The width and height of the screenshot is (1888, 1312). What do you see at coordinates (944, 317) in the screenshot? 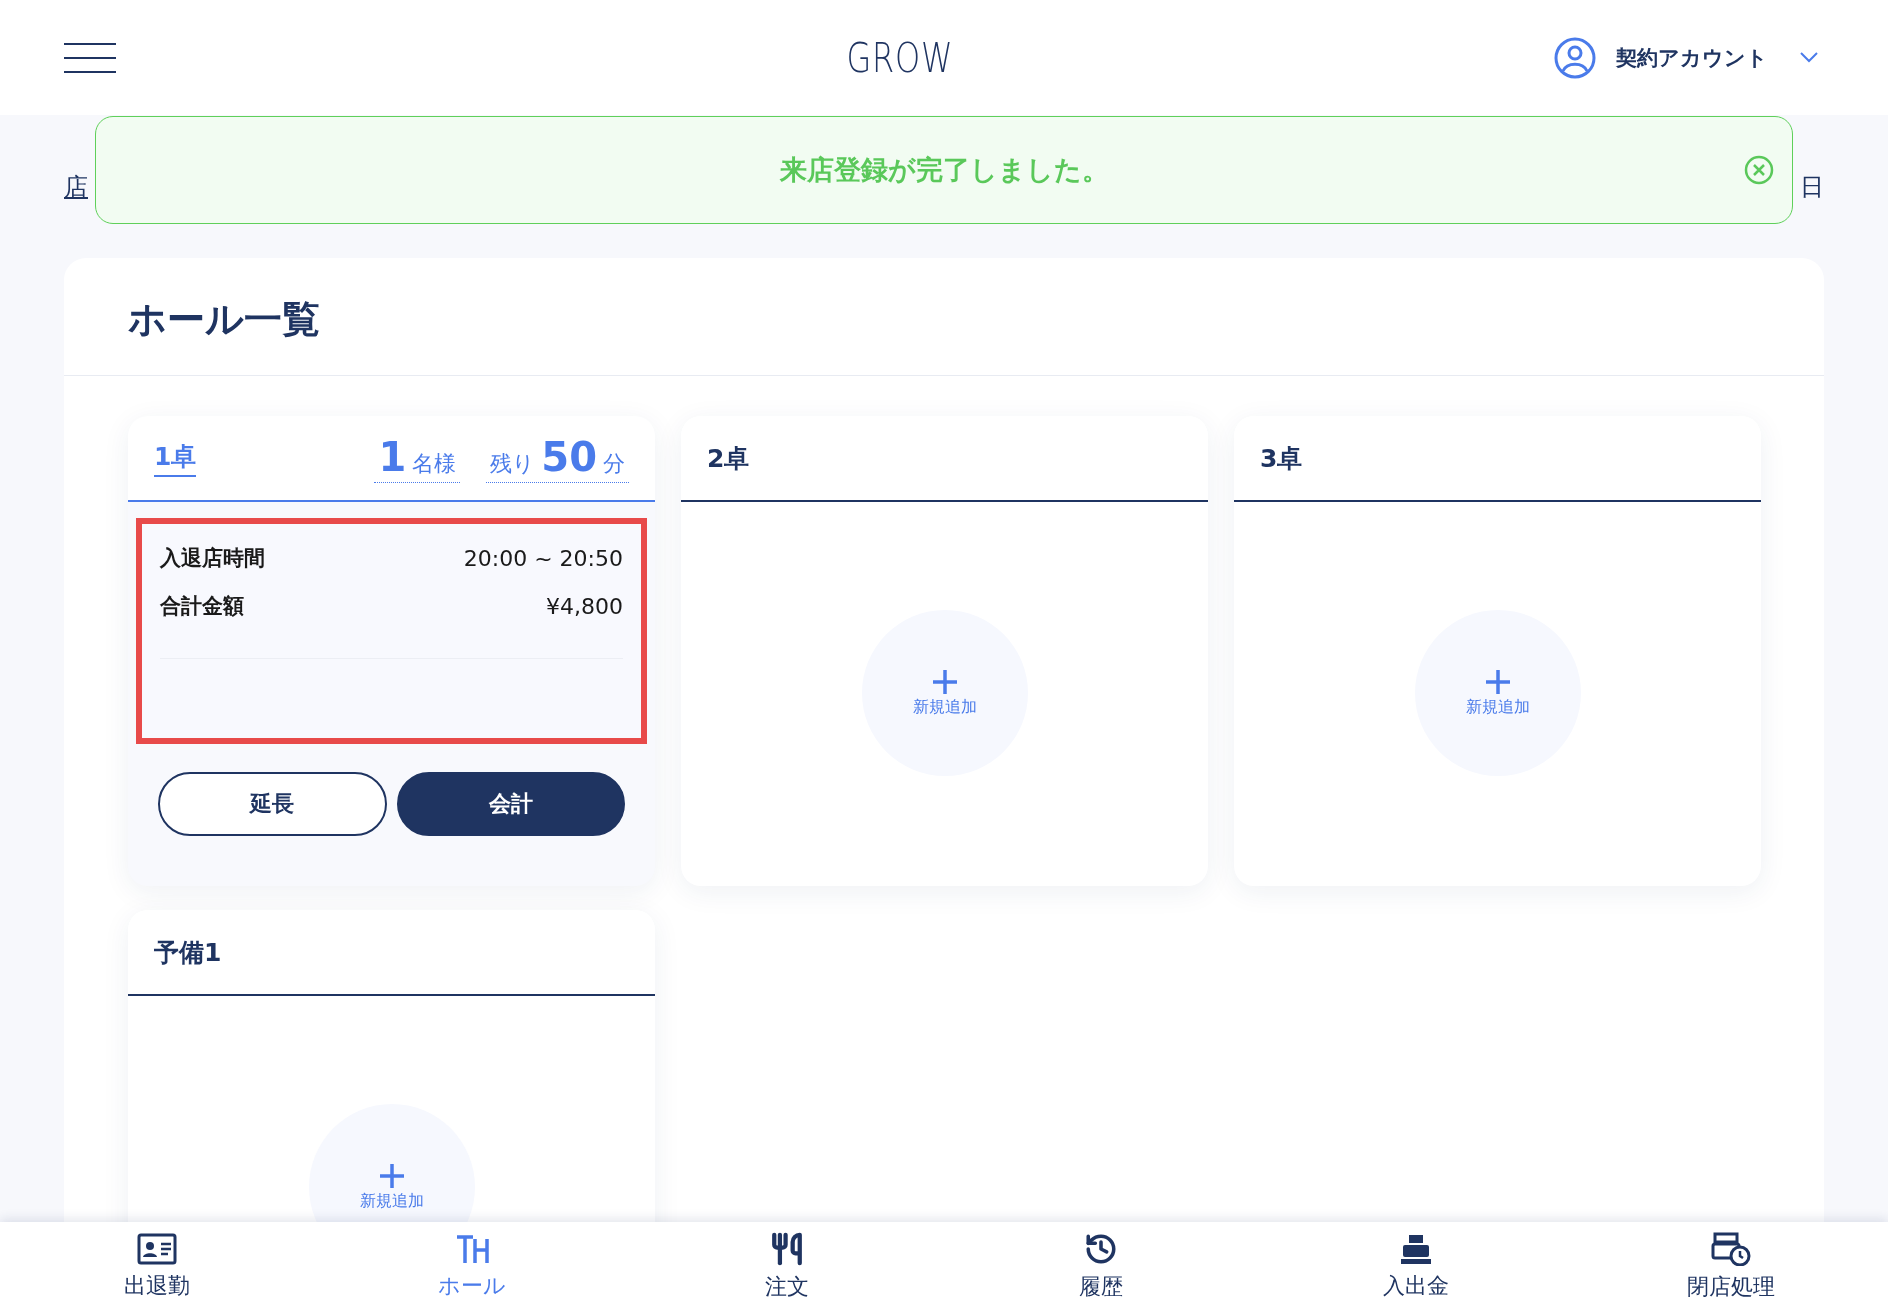
I see `panel-title: ホール一覧` at bounding box center [944, 317].